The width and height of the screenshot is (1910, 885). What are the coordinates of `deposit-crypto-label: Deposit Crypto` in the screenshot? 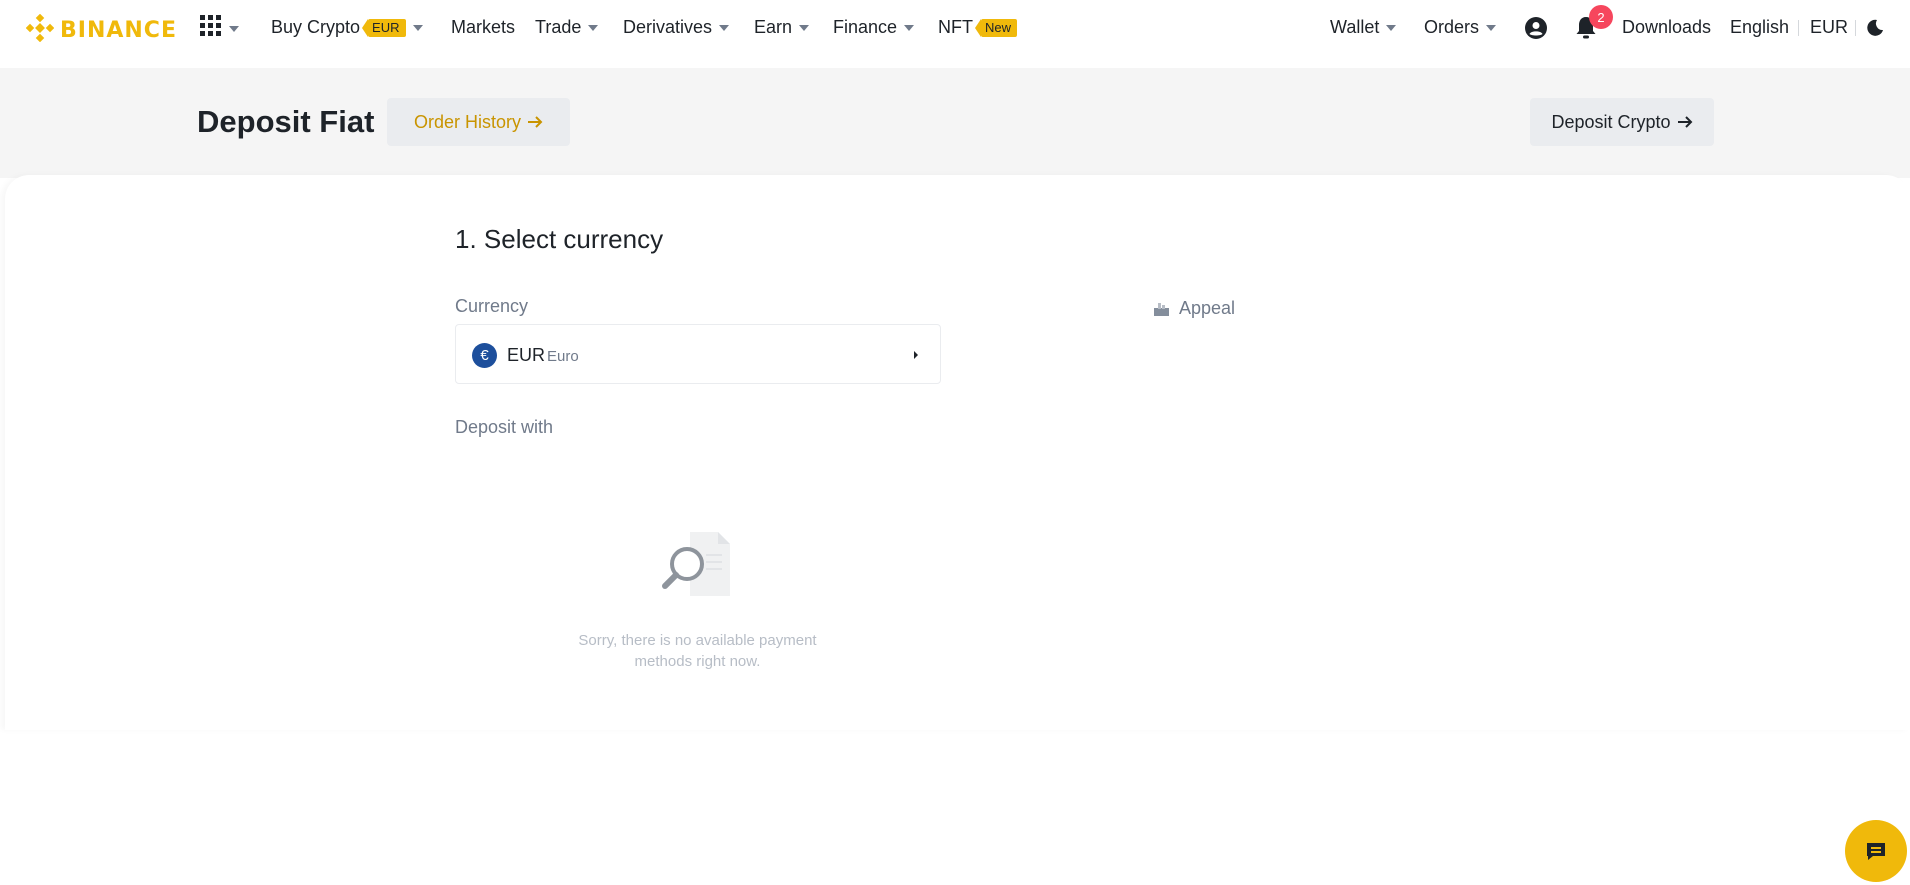 It's located at (1611, 121).